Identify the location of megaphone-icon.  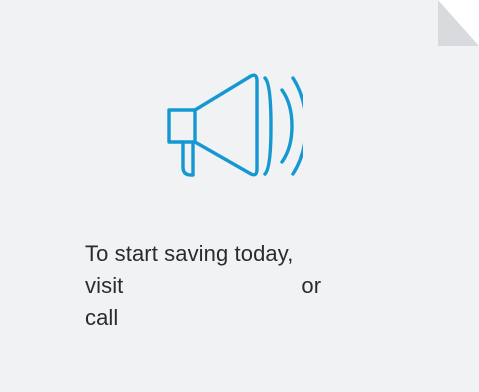
(235, 125).